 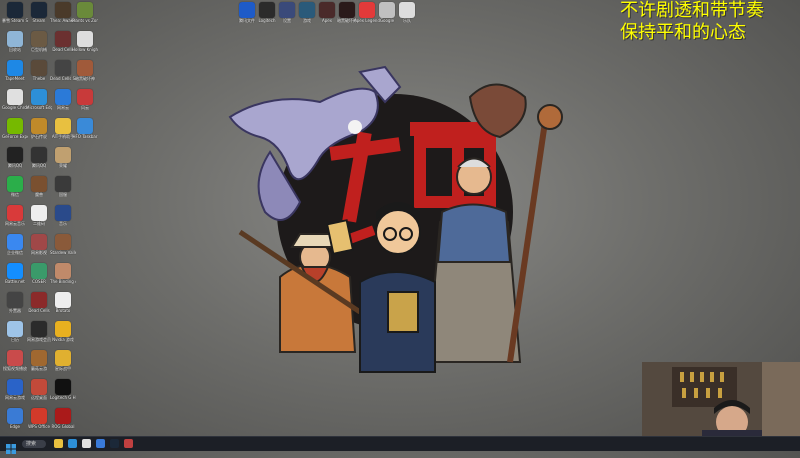 I want to click on desktop-shortcut: Microsoft Edge, so click(x=39, y=103).